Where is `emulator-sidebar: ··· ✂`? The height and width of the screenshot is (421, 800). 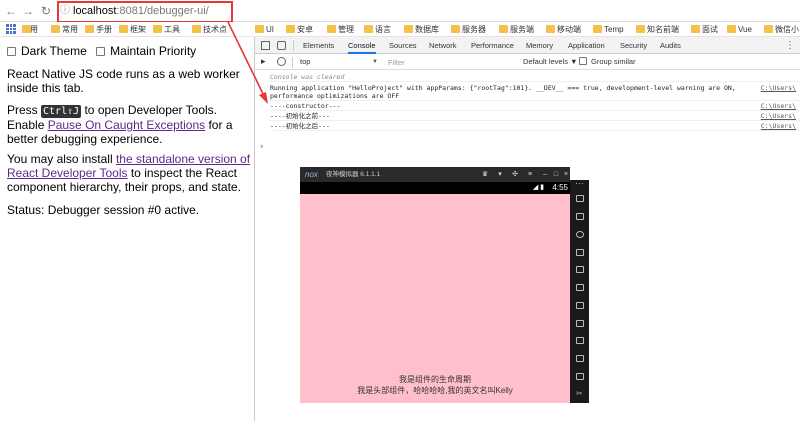 emulator-sidebar: ··· ✂ is located at coordinates (579, 290).